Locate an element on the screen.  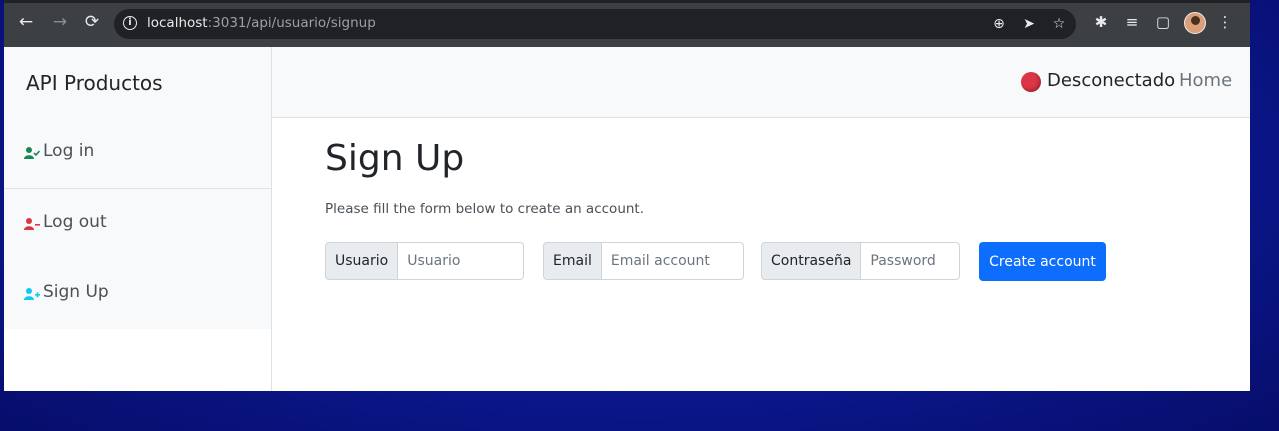
connection-status: Desconectado is located at coordinates (1111, 80).